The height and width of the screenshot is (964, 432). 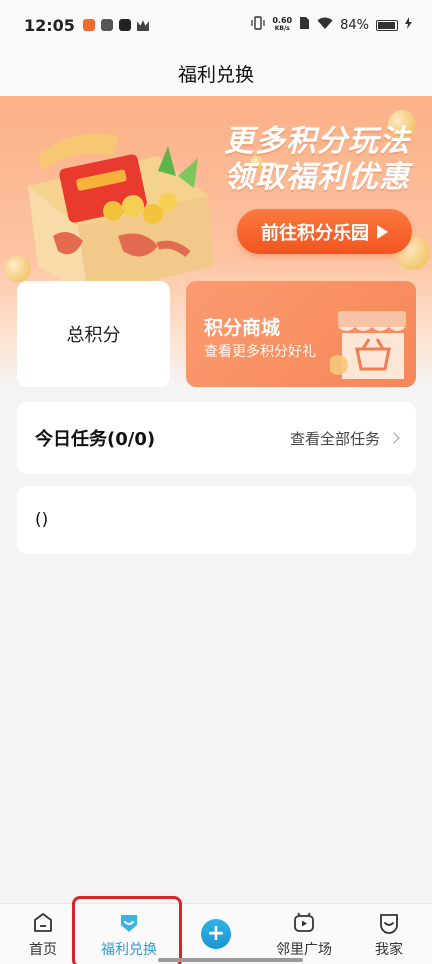 What do you see at coordinates (408, 25) in the screenshot?
I see `charging-icon` at bounding box center [408, 25].